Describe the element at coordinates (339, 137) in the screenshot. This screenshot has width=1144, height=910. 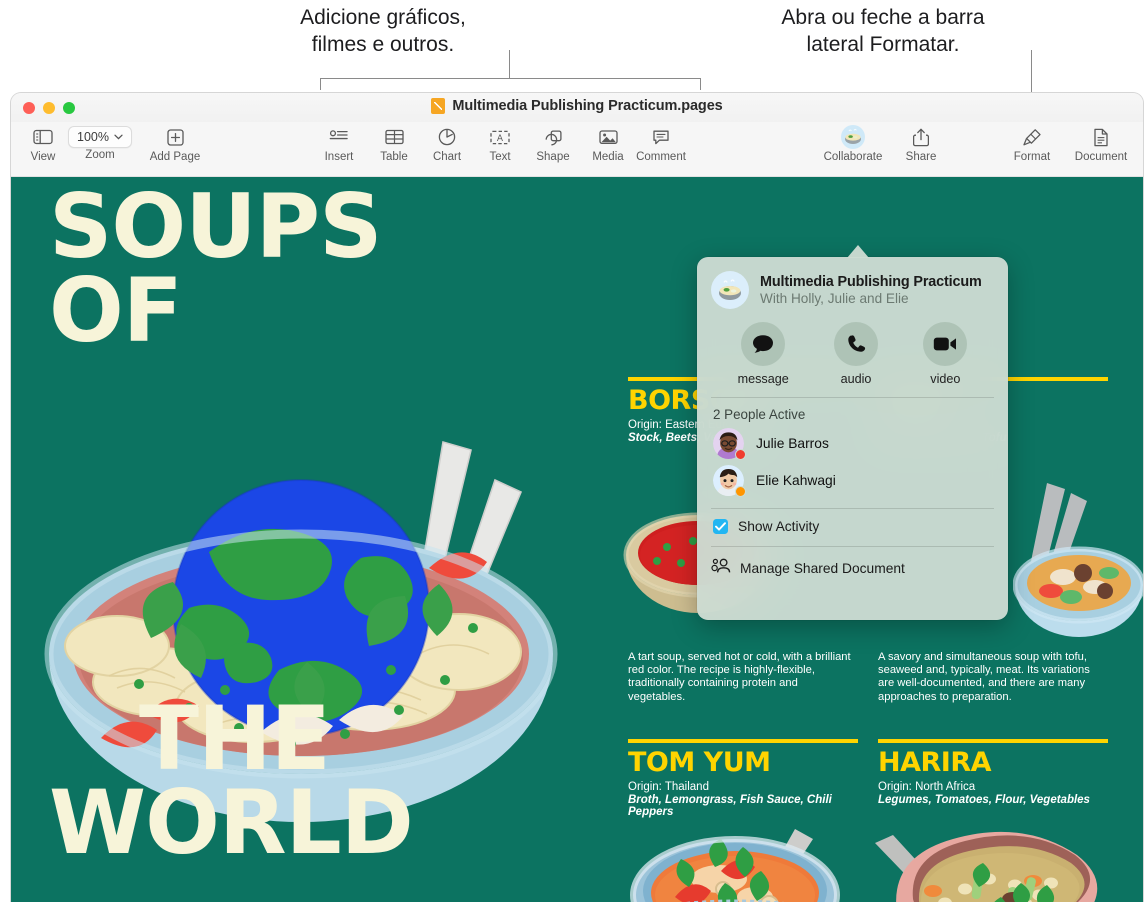
I see `insert-icon` at that location.